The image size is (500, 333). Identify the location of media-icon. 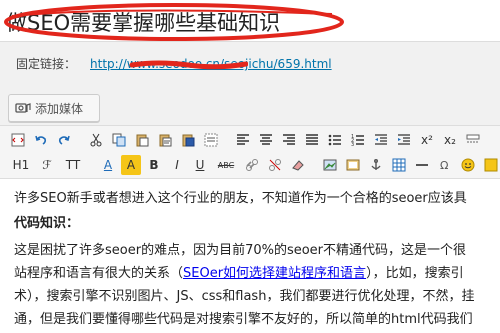
(353, 165).